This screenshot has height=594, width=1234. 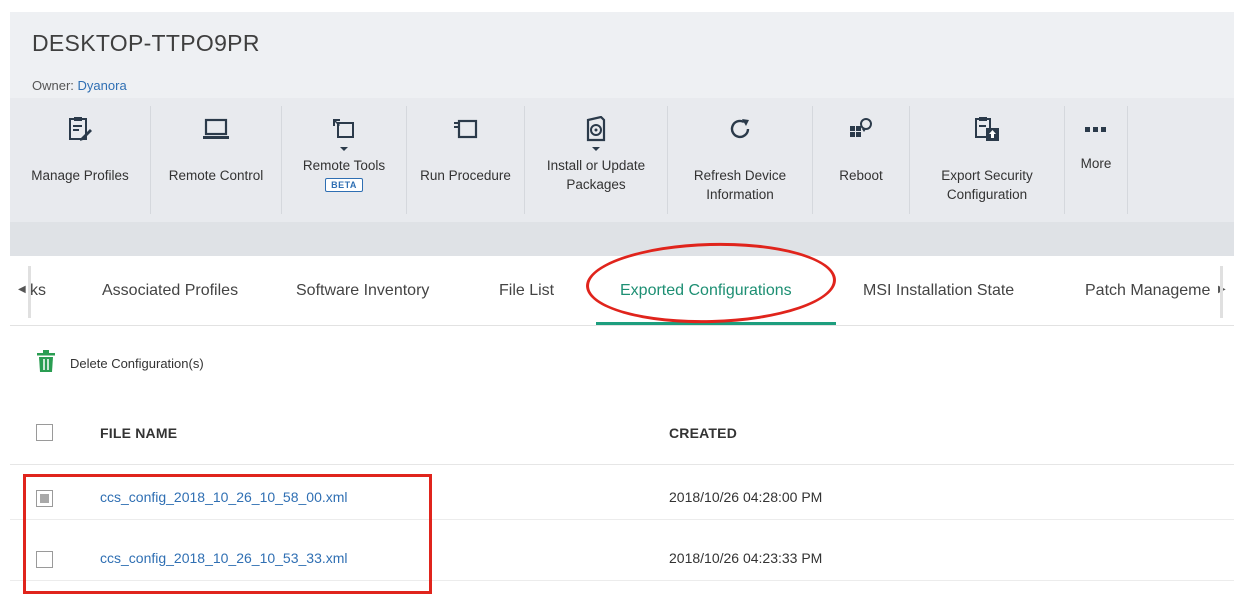 What do you see at coordinates (987, 185) in the screenshot?
I see `export-security-label: Export Security Configuration` at bounding box center [987, 185].